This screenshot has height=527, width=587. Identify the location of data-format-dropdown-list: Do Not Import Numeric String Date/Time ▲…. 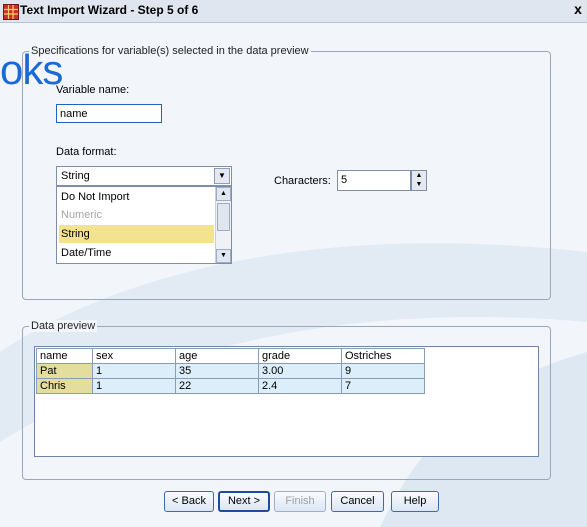
(144, 225).